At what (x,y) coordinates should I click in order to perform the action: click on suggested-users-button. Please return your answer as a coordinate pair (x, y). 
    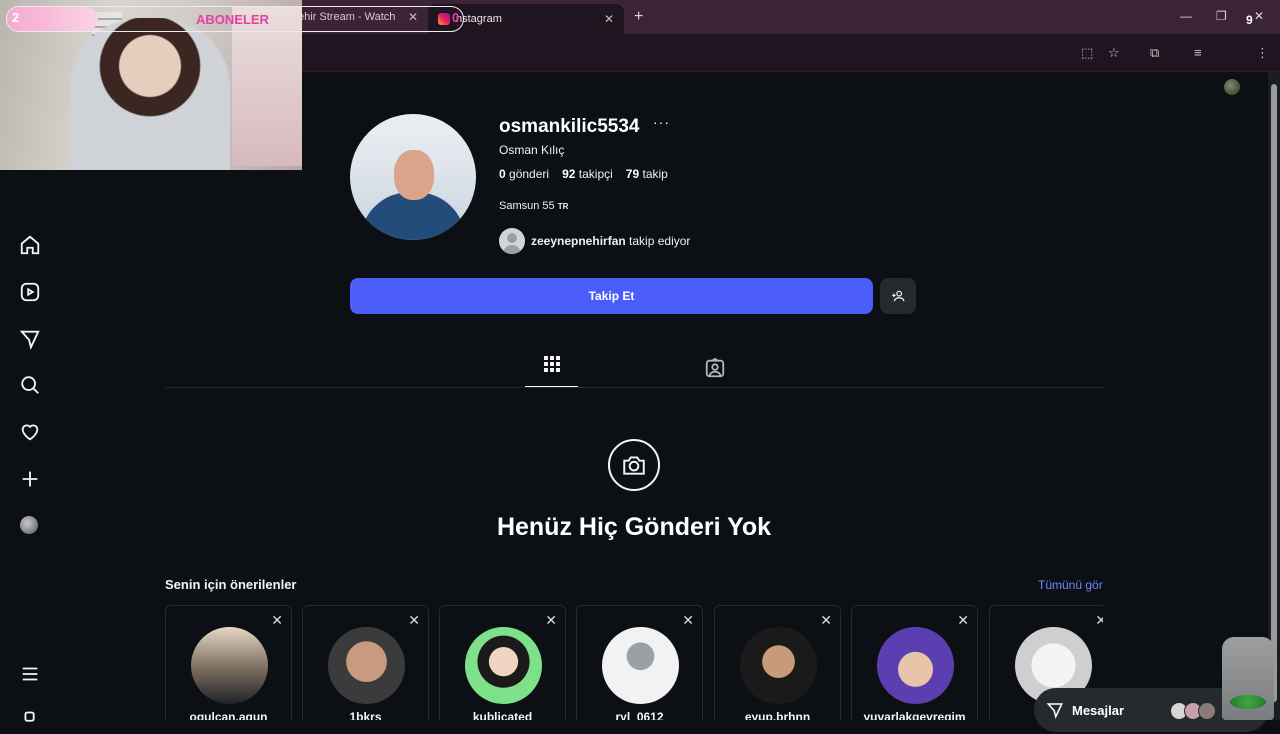
    Looking at the image, I should click on (898, 296).